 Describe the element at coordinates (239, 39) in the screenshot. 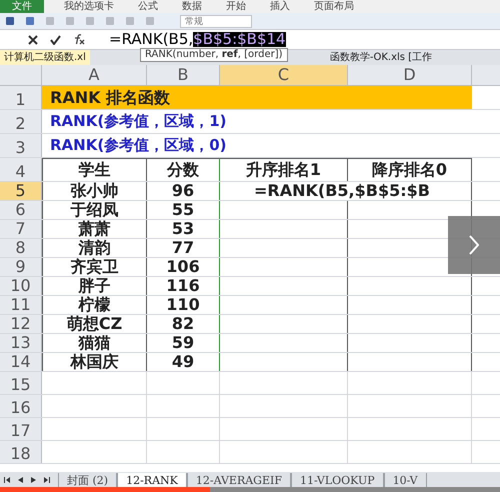

I see `highlighted-range: $B$5:$B$14` at that location.